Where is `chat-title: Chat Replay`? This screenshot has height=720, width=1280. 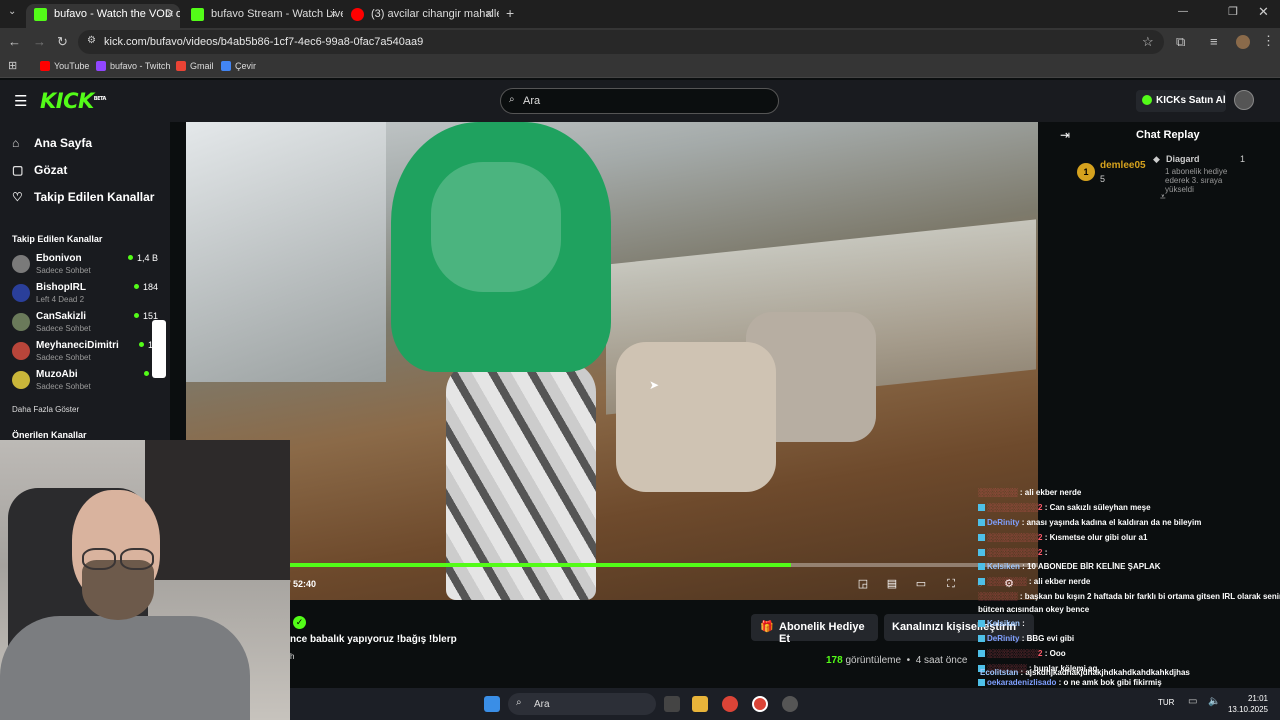
chat-title: Chat Replay is located at coordinates (1168, 135).